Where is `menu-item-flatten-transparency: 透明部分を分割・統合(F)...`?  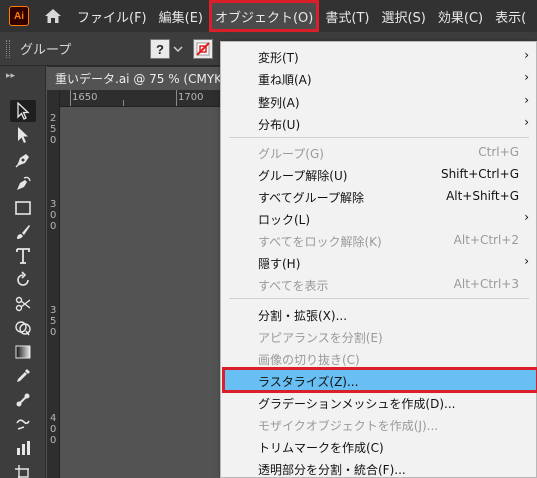
menu-item-flatten-transparency: 透明部分を分割・統合(F)... is located at coordinates (379, 467).